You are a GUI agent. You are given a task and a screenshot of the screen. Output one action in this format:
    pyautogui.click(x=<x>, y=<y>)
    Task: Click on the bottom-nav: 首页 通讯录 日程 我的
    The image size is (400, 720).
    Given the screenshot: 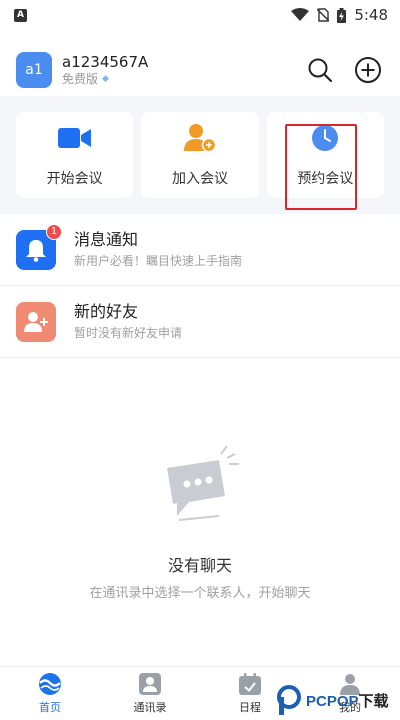 What is the action you would take?
    pyautogui.click(x=200, y=693)
    